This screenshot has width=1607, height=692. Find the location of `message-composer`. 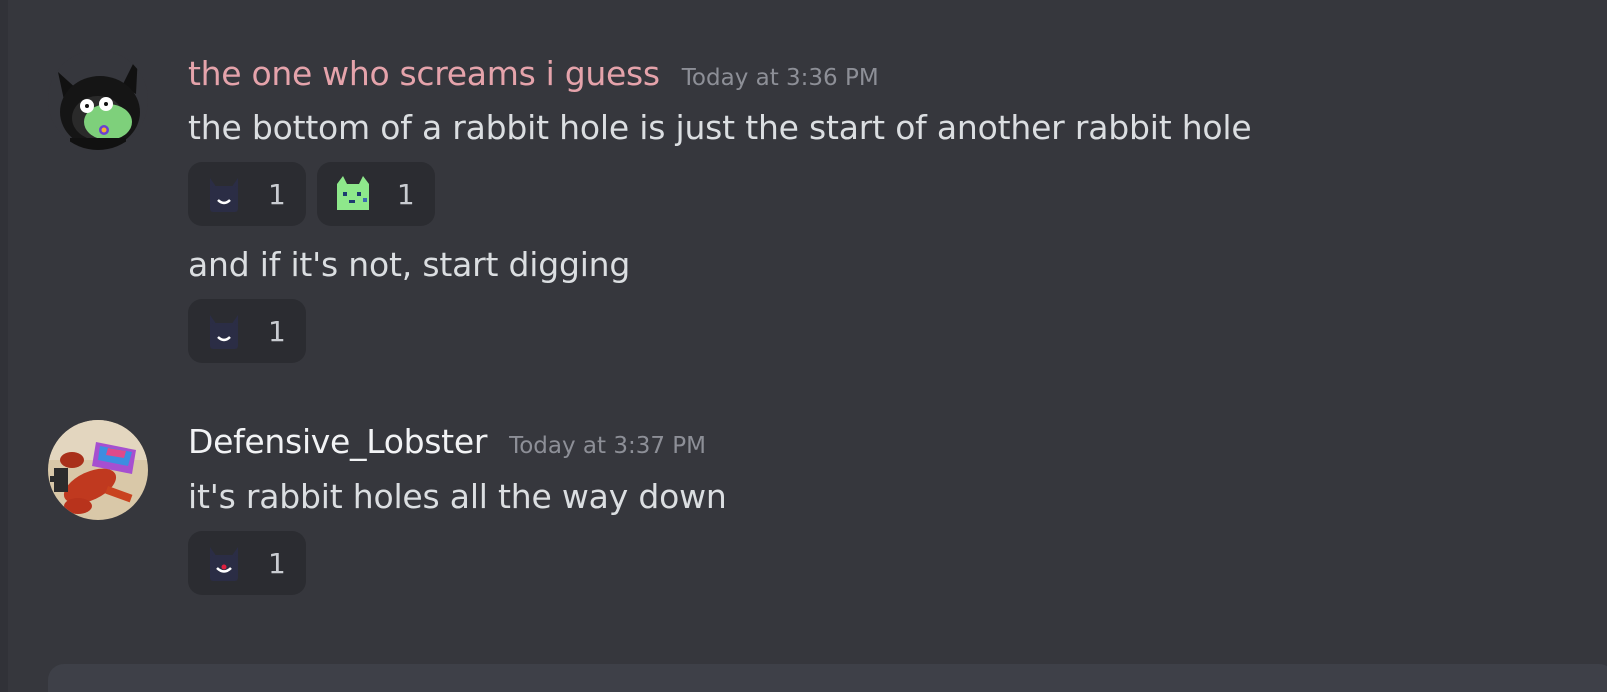

message-composer is located at coordinates (827, 678).